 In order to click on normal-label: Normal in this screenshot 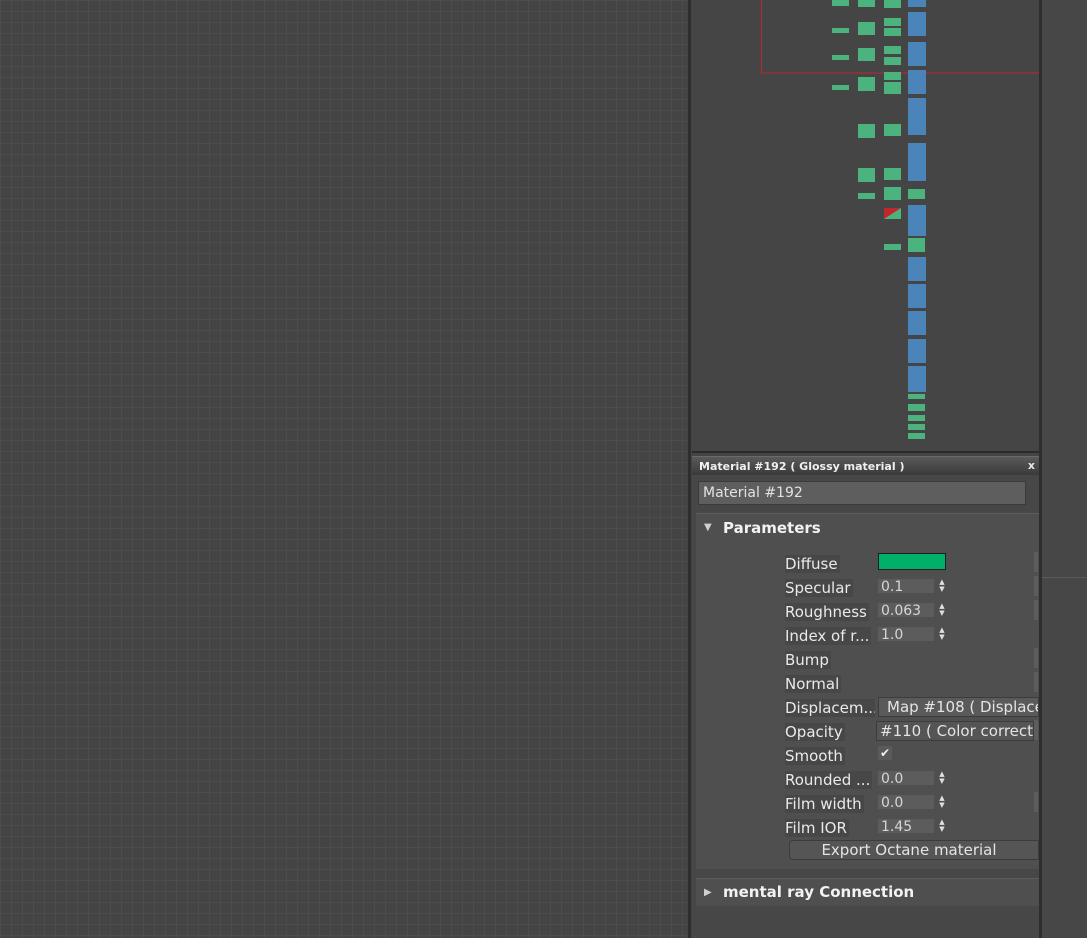, I will do `click(813, 684)`.